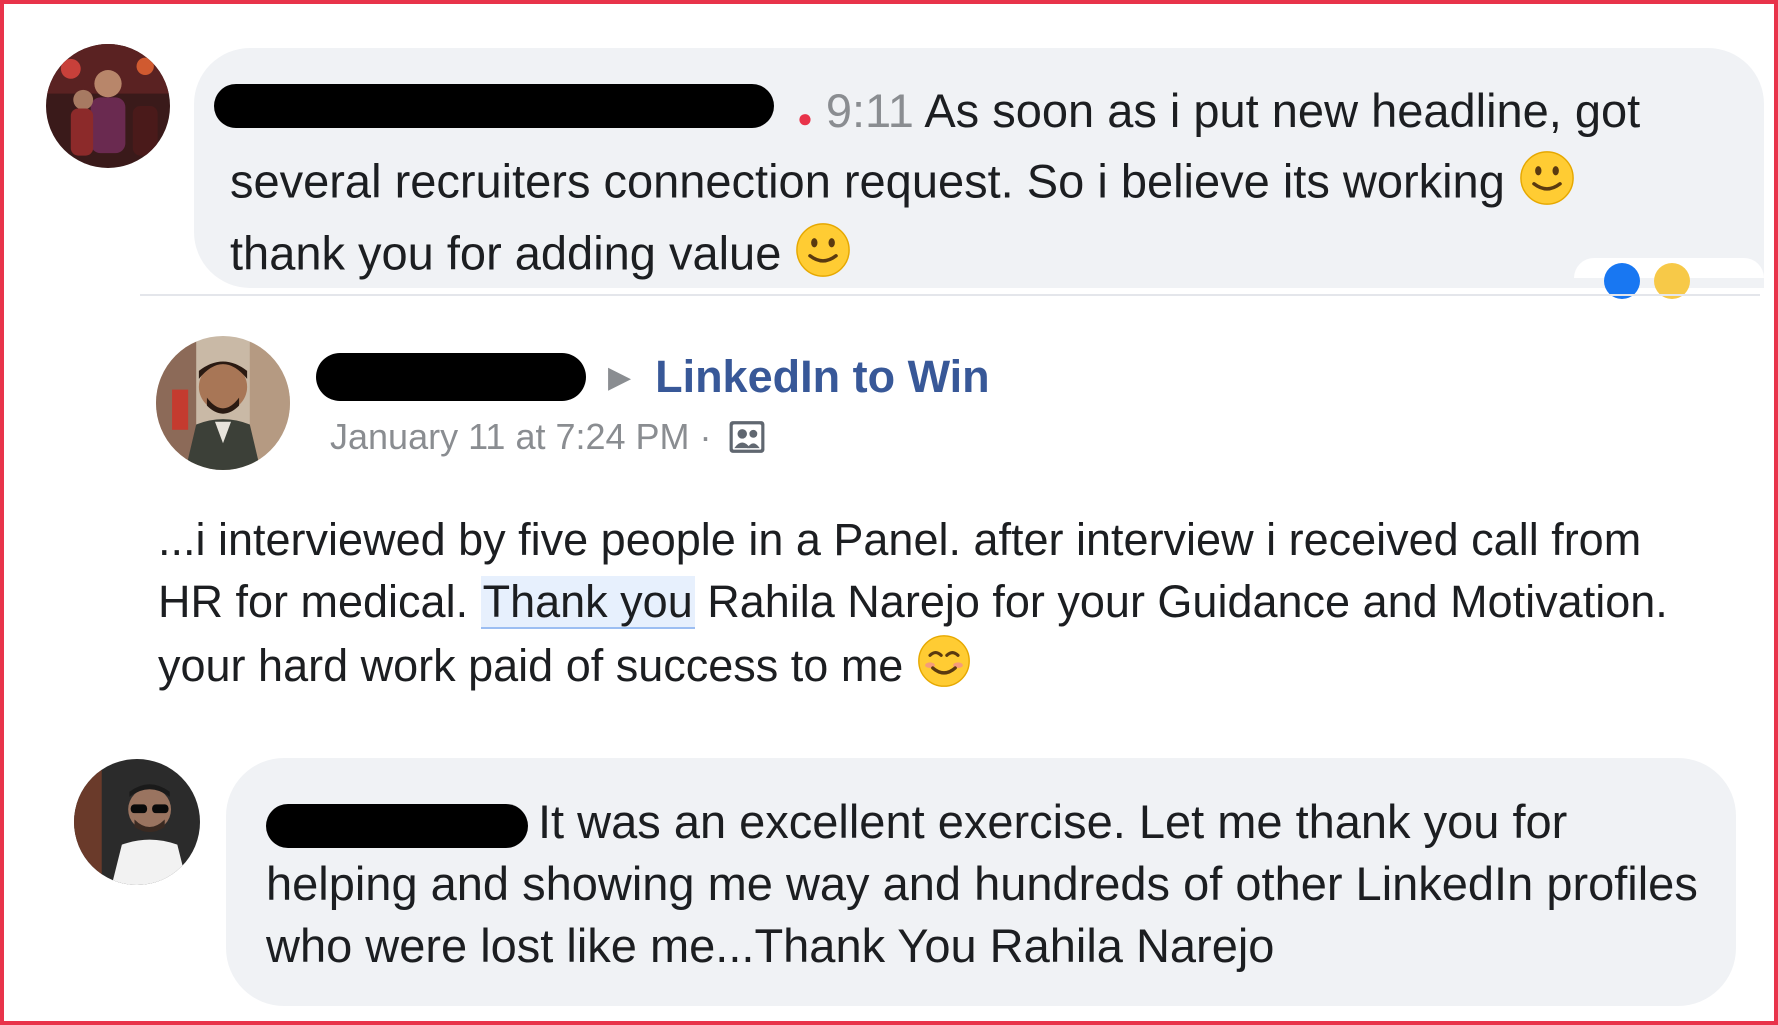  I want to click on comment-1-avatar, so click(108, 106).